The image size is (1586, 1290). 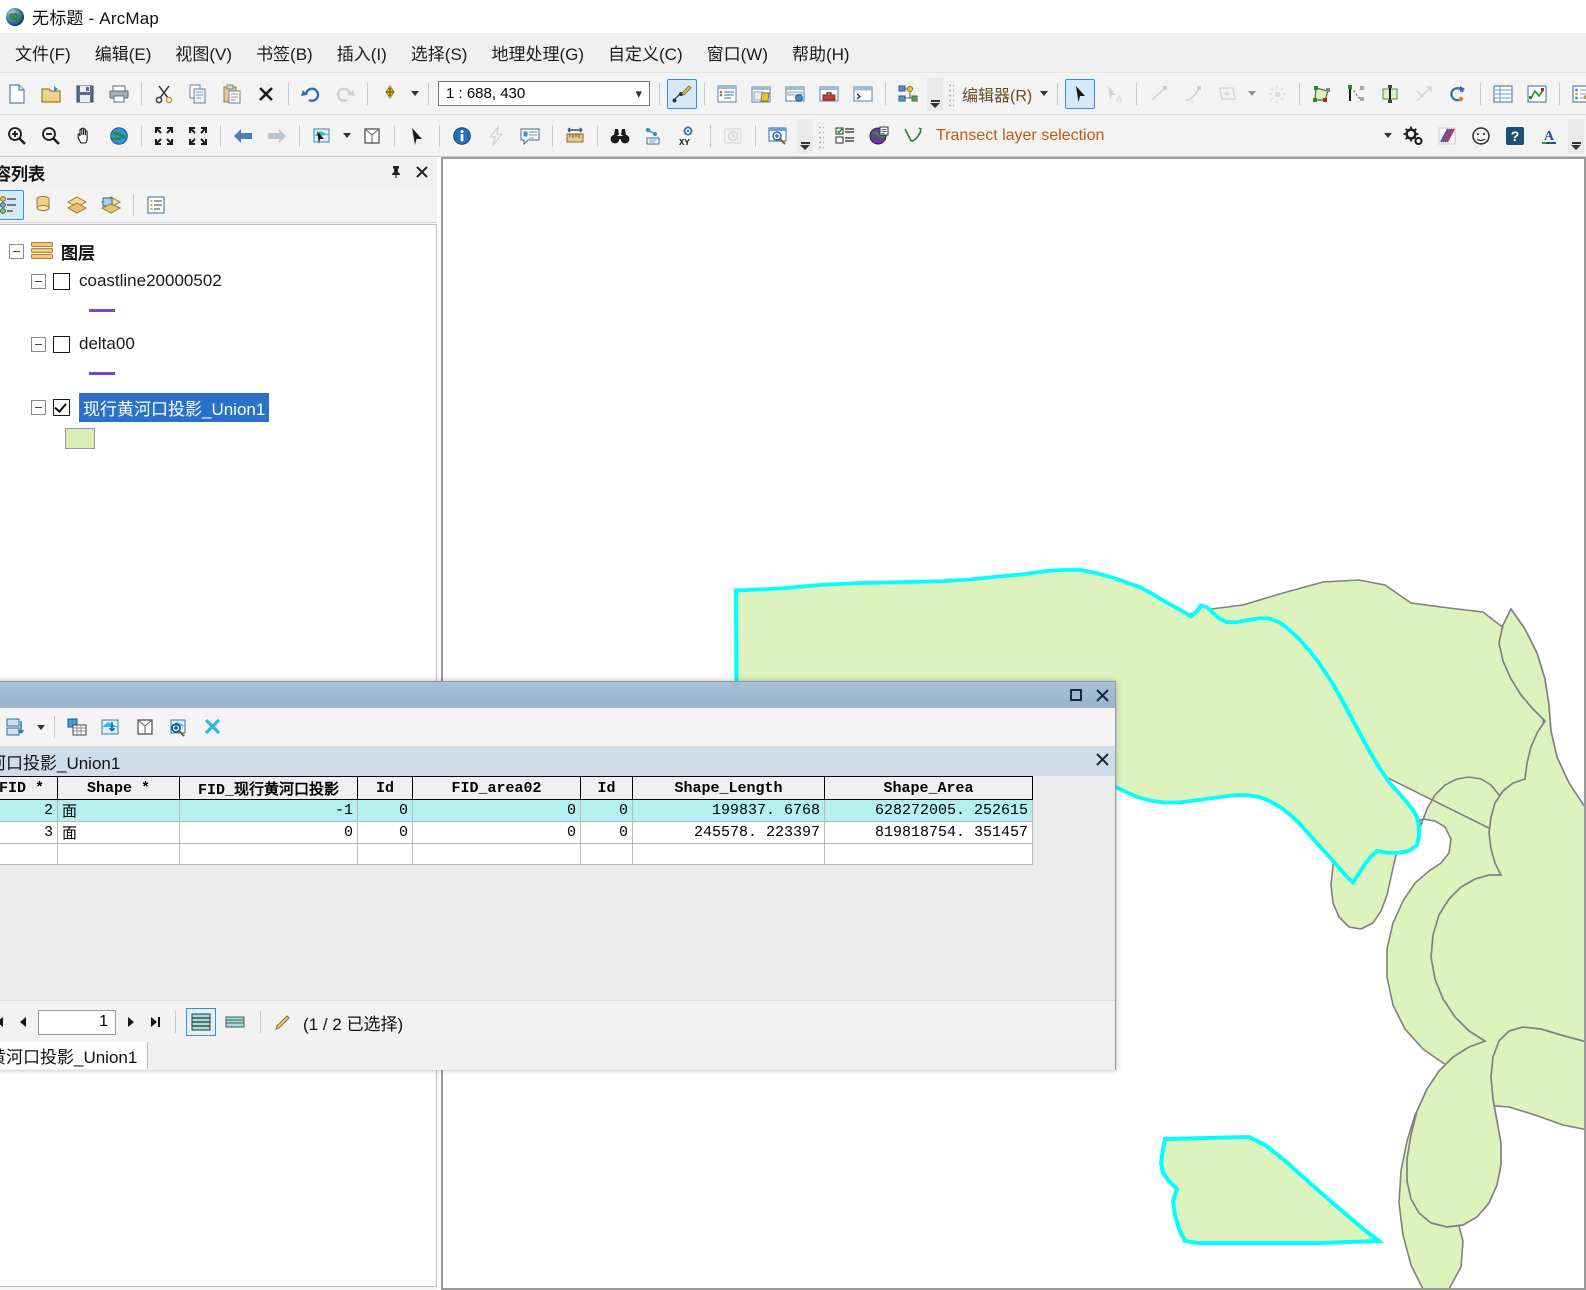 What do you see at coordinates (537, 52) in the screenshot?
I see `menu-geoprocessing: 地理处理(G)` at bounding box center [537, 52].